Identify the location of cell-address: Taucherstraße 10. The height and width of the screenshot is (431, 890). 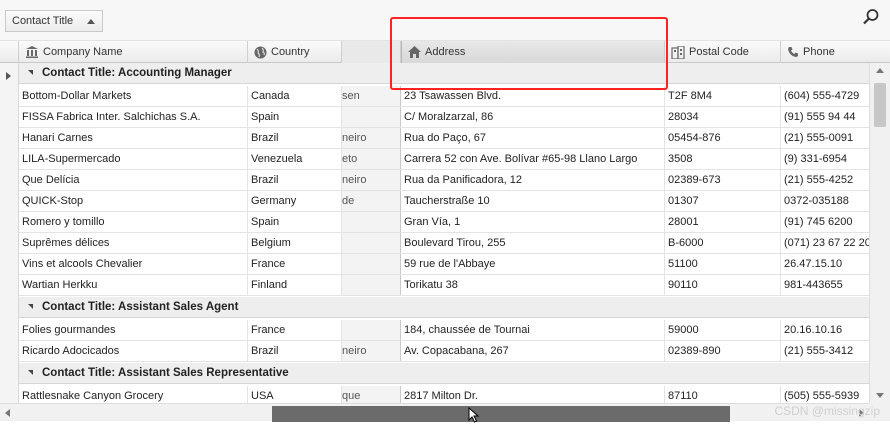
(533, 201).